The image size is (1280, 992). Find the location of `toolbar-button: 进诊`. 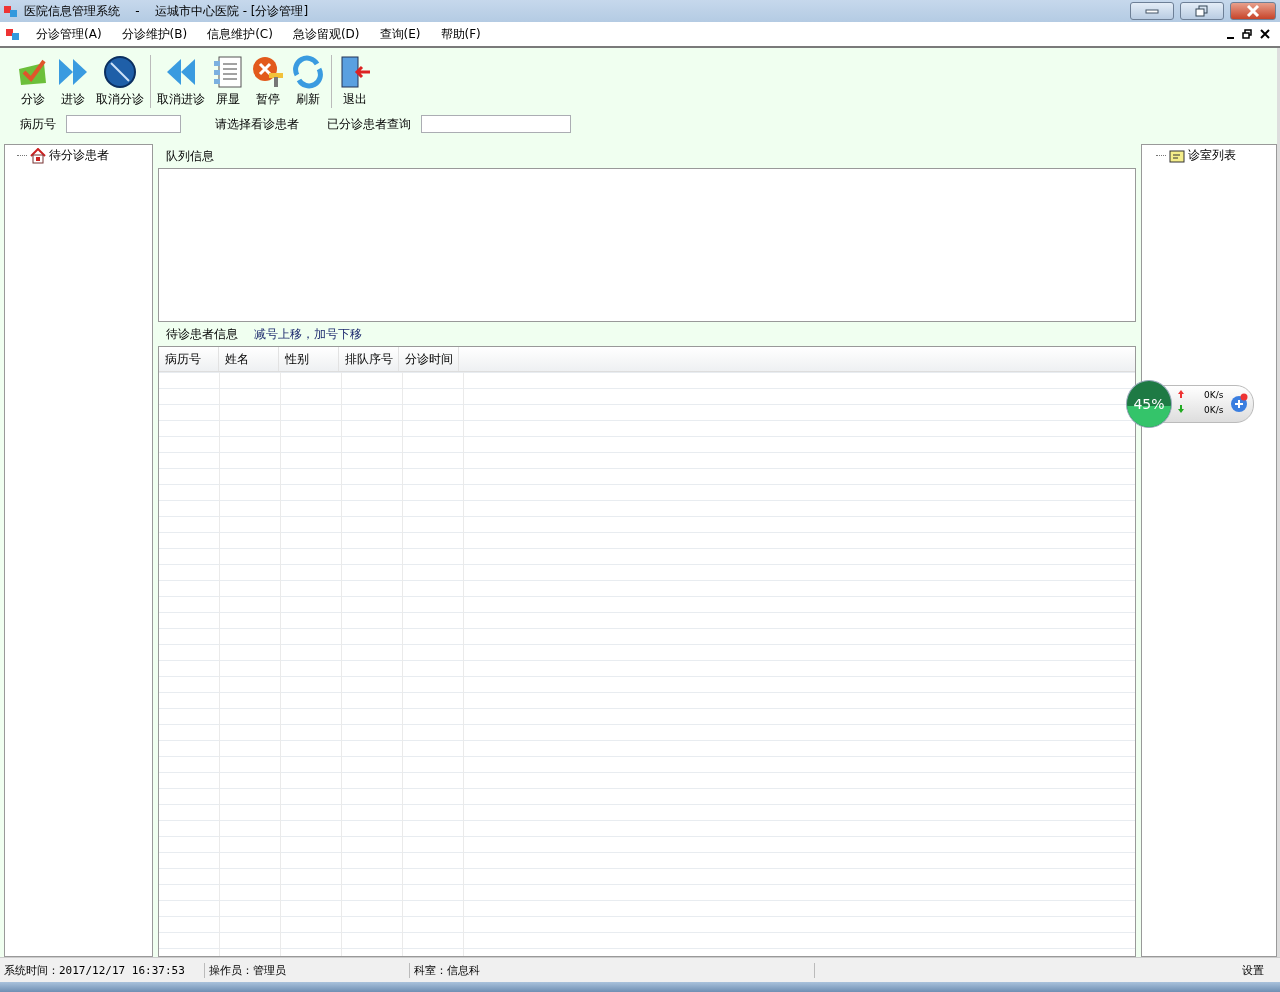

toolbar-button: 进诊 is located at coordinates (73, 81).